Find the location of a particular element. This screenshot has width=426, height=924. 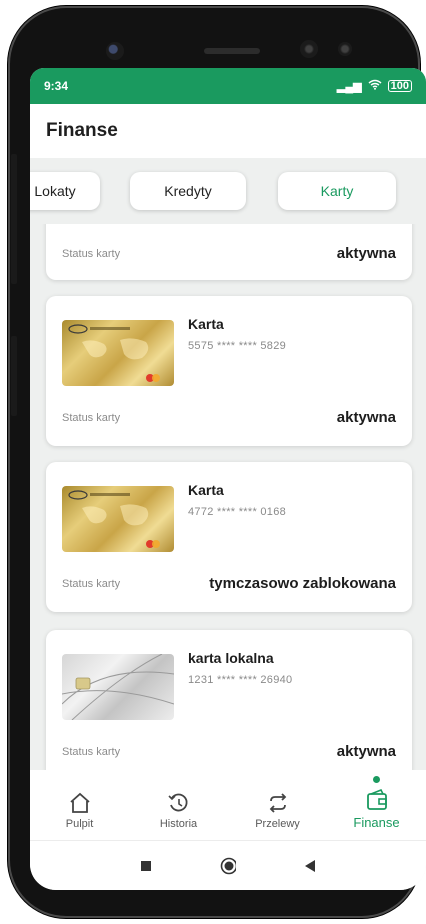

wifi-icon is located at coordinates (375, 86).